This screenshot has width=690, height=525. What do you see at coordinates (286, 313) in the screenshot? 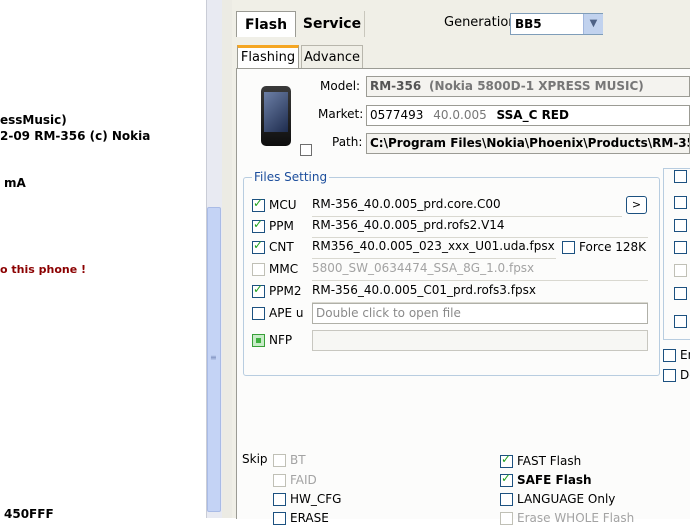
I see `ape-label: APE u` at bounding box center [286, 313].